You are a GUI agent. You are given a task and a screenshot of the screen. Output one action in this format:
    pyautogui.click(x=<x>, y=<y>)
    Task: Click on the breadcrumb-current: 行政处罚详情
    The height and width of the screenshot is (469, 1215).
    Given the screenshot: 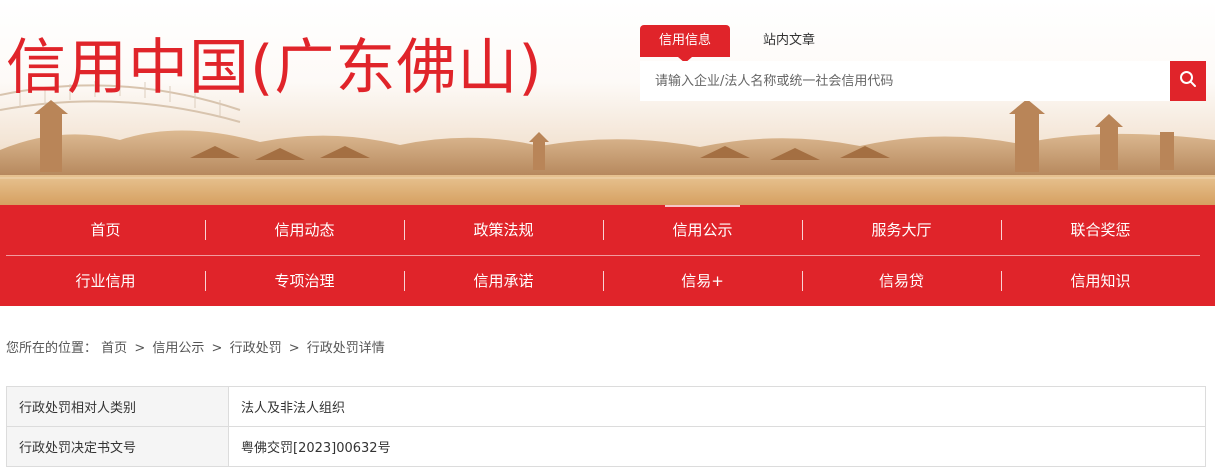 What is the action you would take?
    pyautogui.click(x=345, y=348)
    